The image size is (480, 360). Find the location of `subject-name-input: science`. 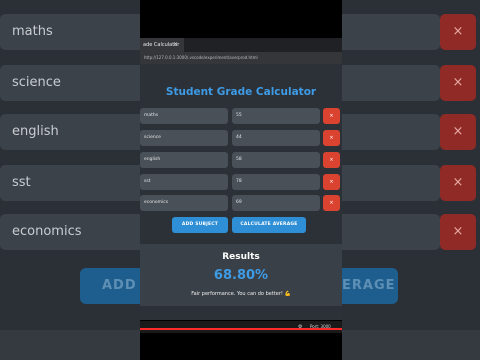

subject-name-input: science is located at coordinates (184, 138).